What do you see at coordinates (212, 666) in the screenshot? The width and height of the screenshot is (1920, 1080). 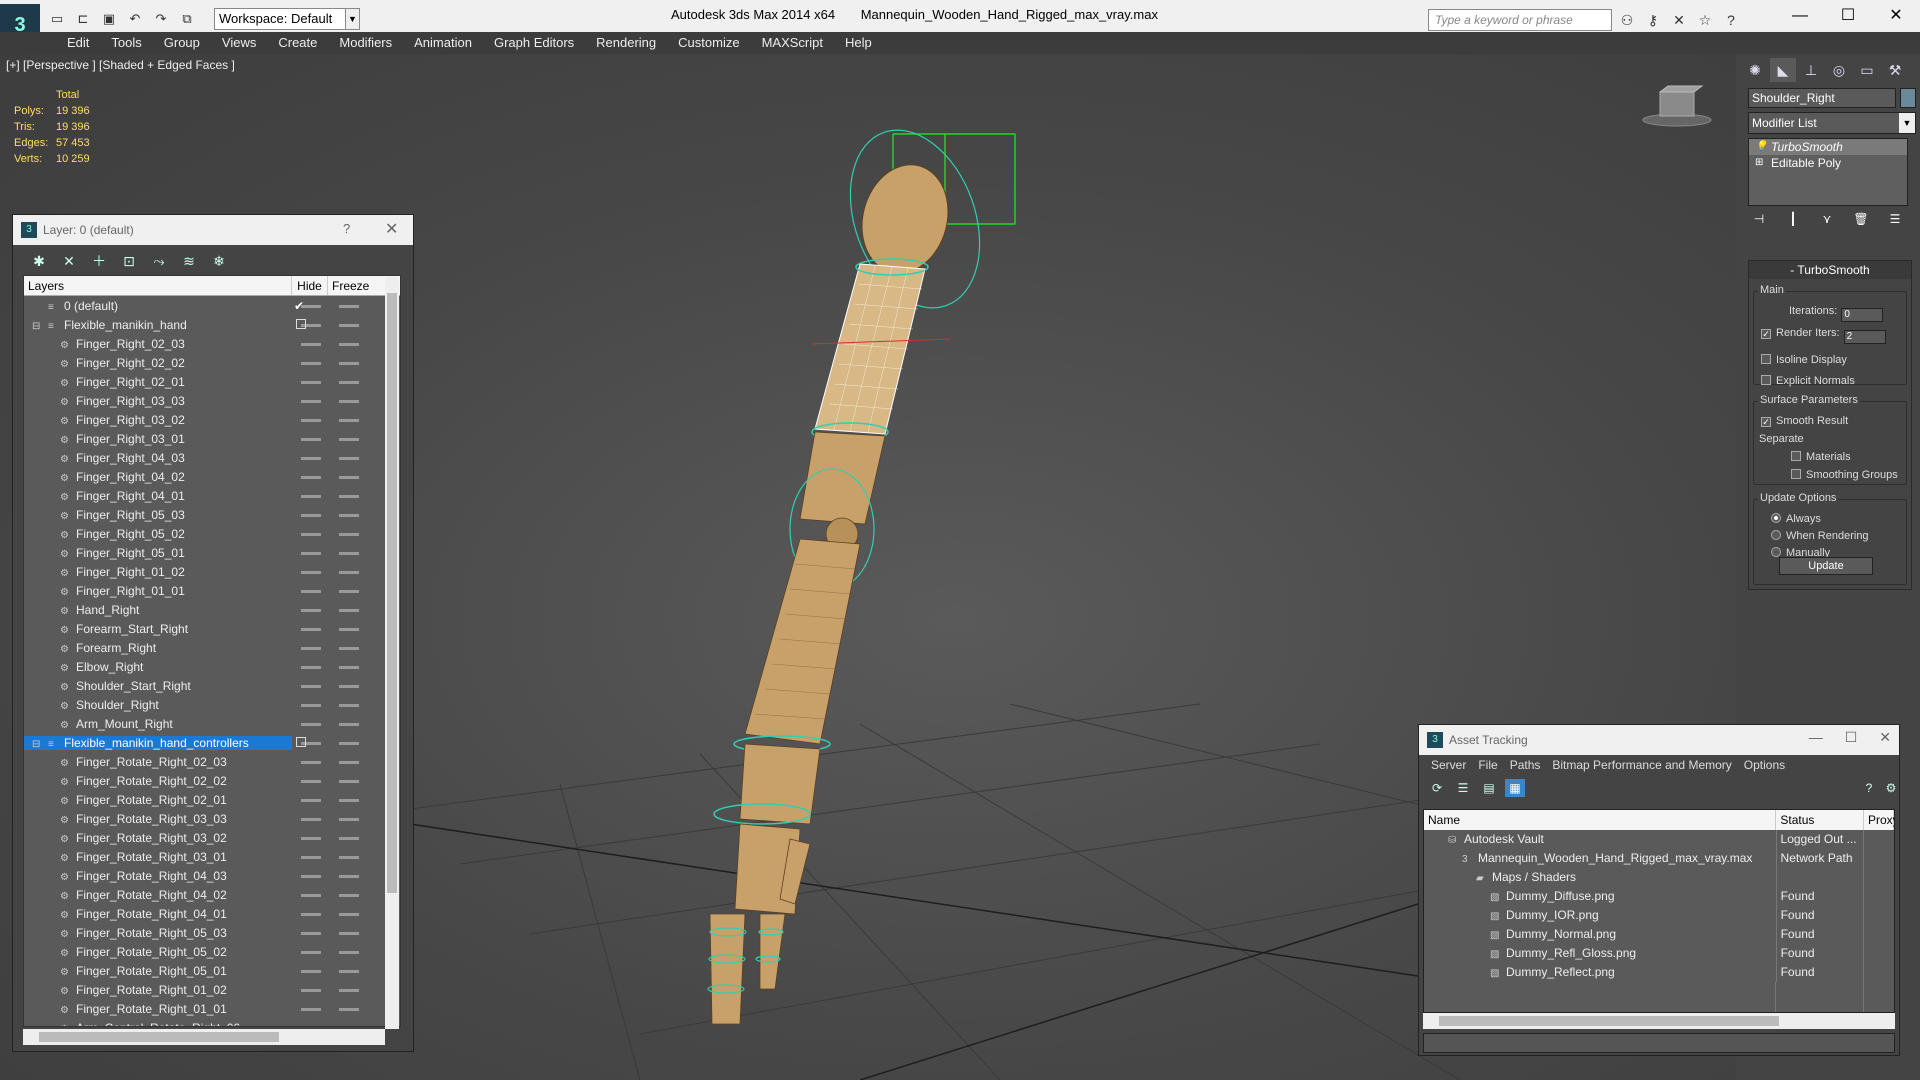 I see `layer-object-row: ⚙ Elbow_Right ▬▬ ▬▬` at bounding box center [212, 666].